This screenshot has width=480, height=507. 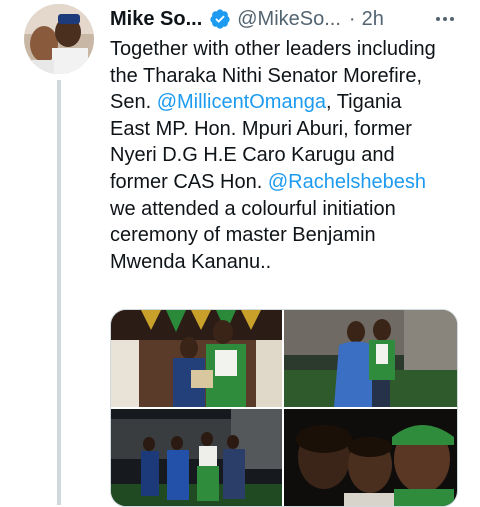 What do you see at coordinates (243, 235) in the screenshot?
I see `tweet-text-line: ceremony of master Benjamin` at bounding box center [243, 235].